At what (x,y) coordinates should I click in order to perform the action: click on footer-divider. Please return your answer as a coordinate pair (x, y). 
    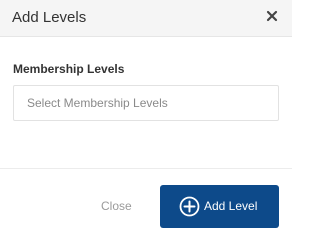
    Looking at the image, I should click on (146, 168).